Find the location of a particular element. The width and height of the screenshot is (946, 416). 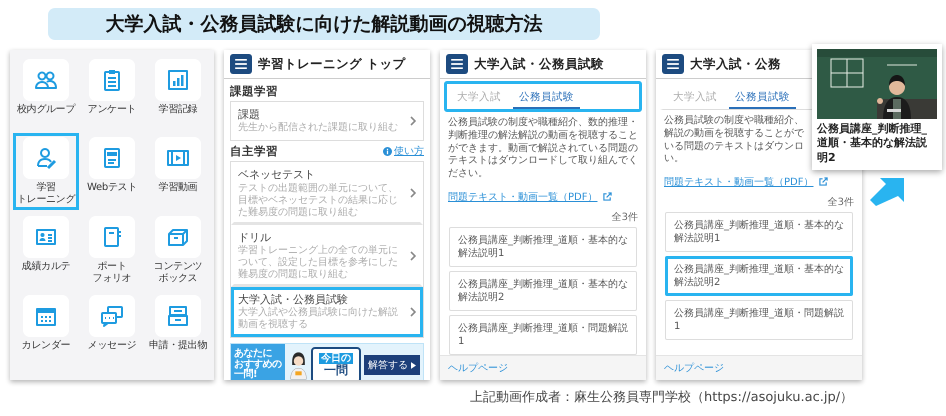

app-tile: 成績カルテ is located at coordinates (46, 250).